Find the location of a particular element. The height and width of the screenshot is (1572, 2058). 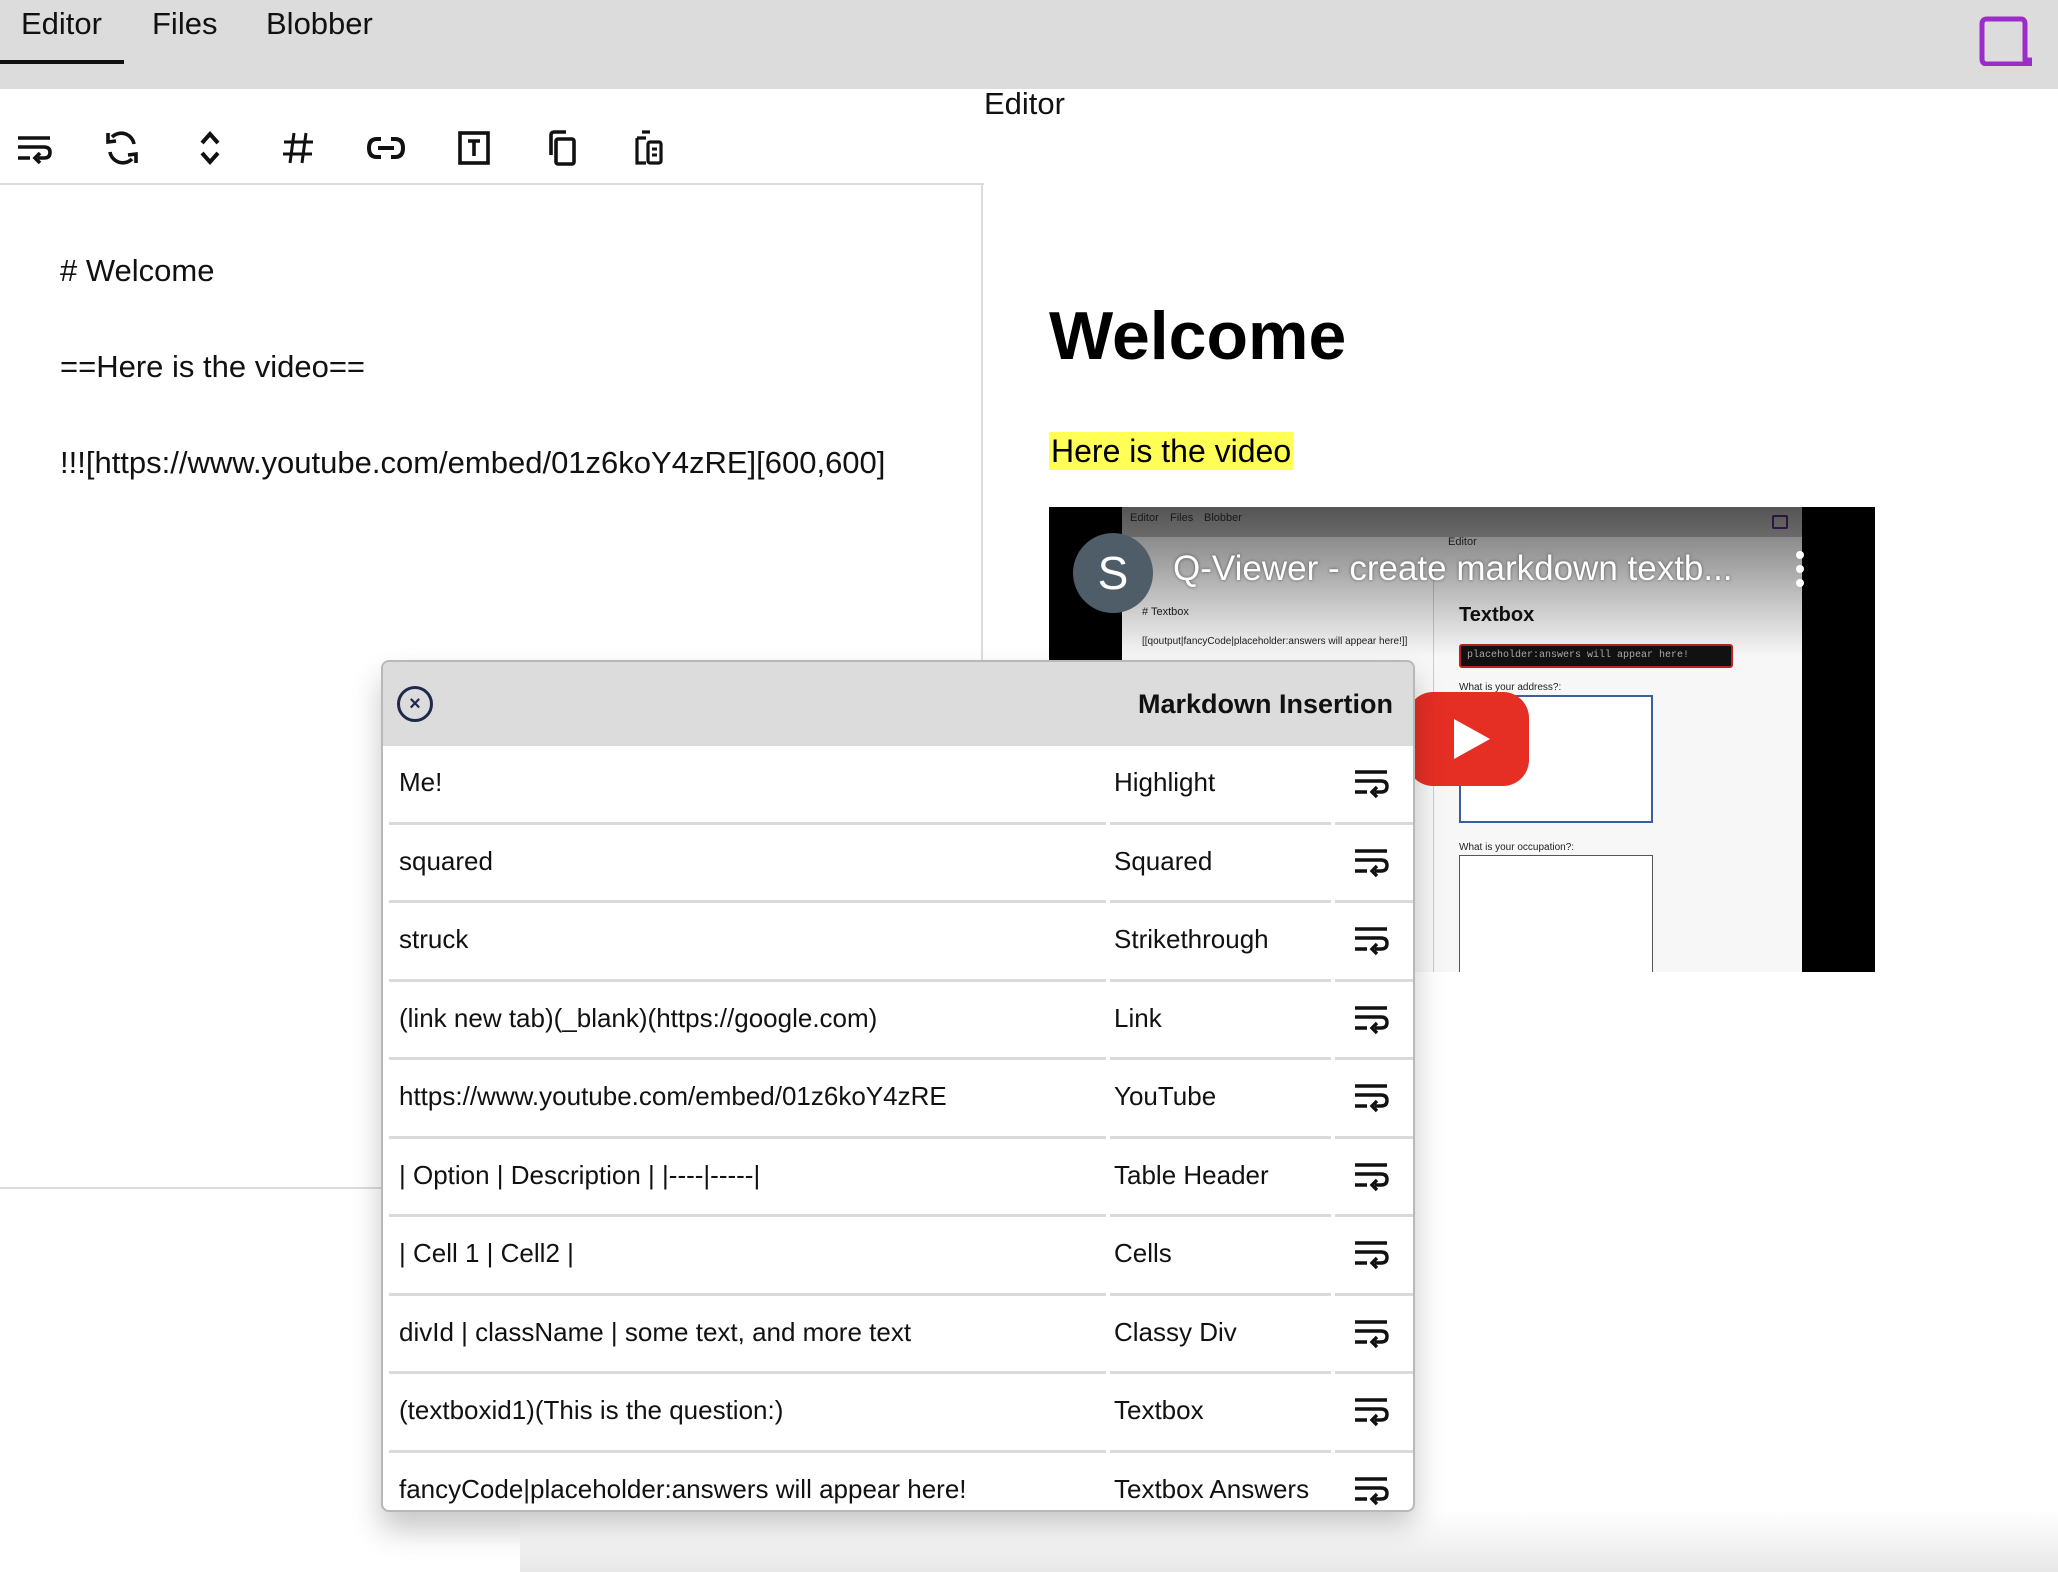

heading-button is located at coordinates (298, 148).